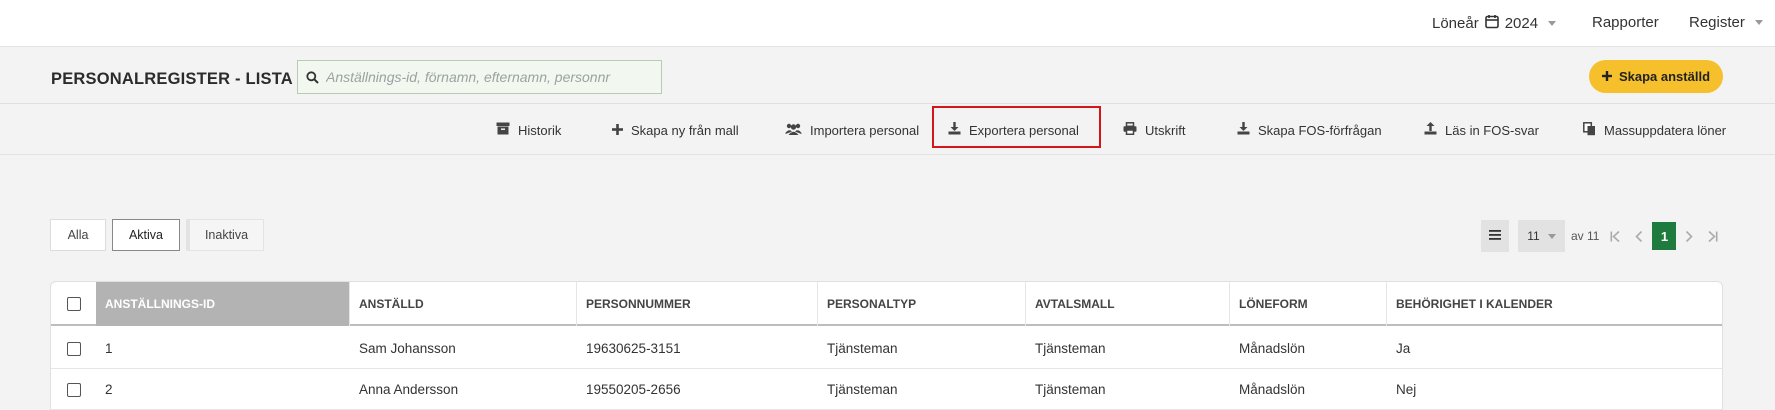 This screenshot has width=1775, height=410. What do you see at coordinates (1601, 236) in the screenshot?
I see `pagination: 11 av 11 1` at bounding box center [1601, 236].